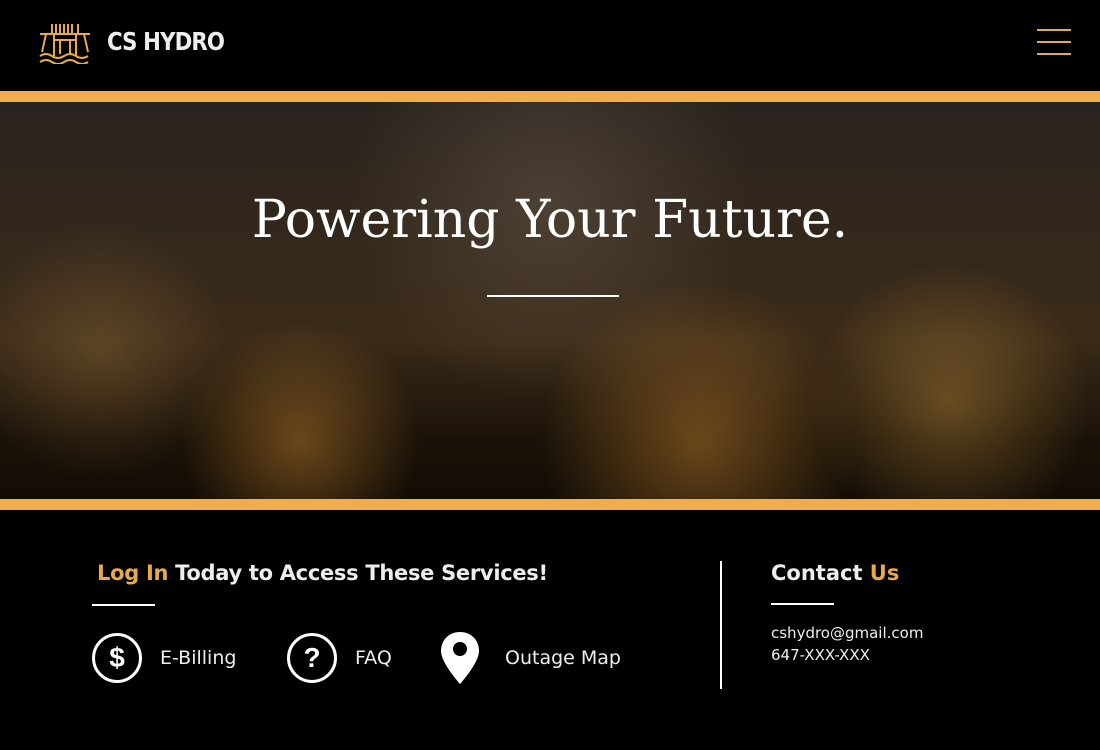 Image resolution: width=1100 pixels, height=750 pixels. I want to click on question-icon: ?, so click(312, 658).